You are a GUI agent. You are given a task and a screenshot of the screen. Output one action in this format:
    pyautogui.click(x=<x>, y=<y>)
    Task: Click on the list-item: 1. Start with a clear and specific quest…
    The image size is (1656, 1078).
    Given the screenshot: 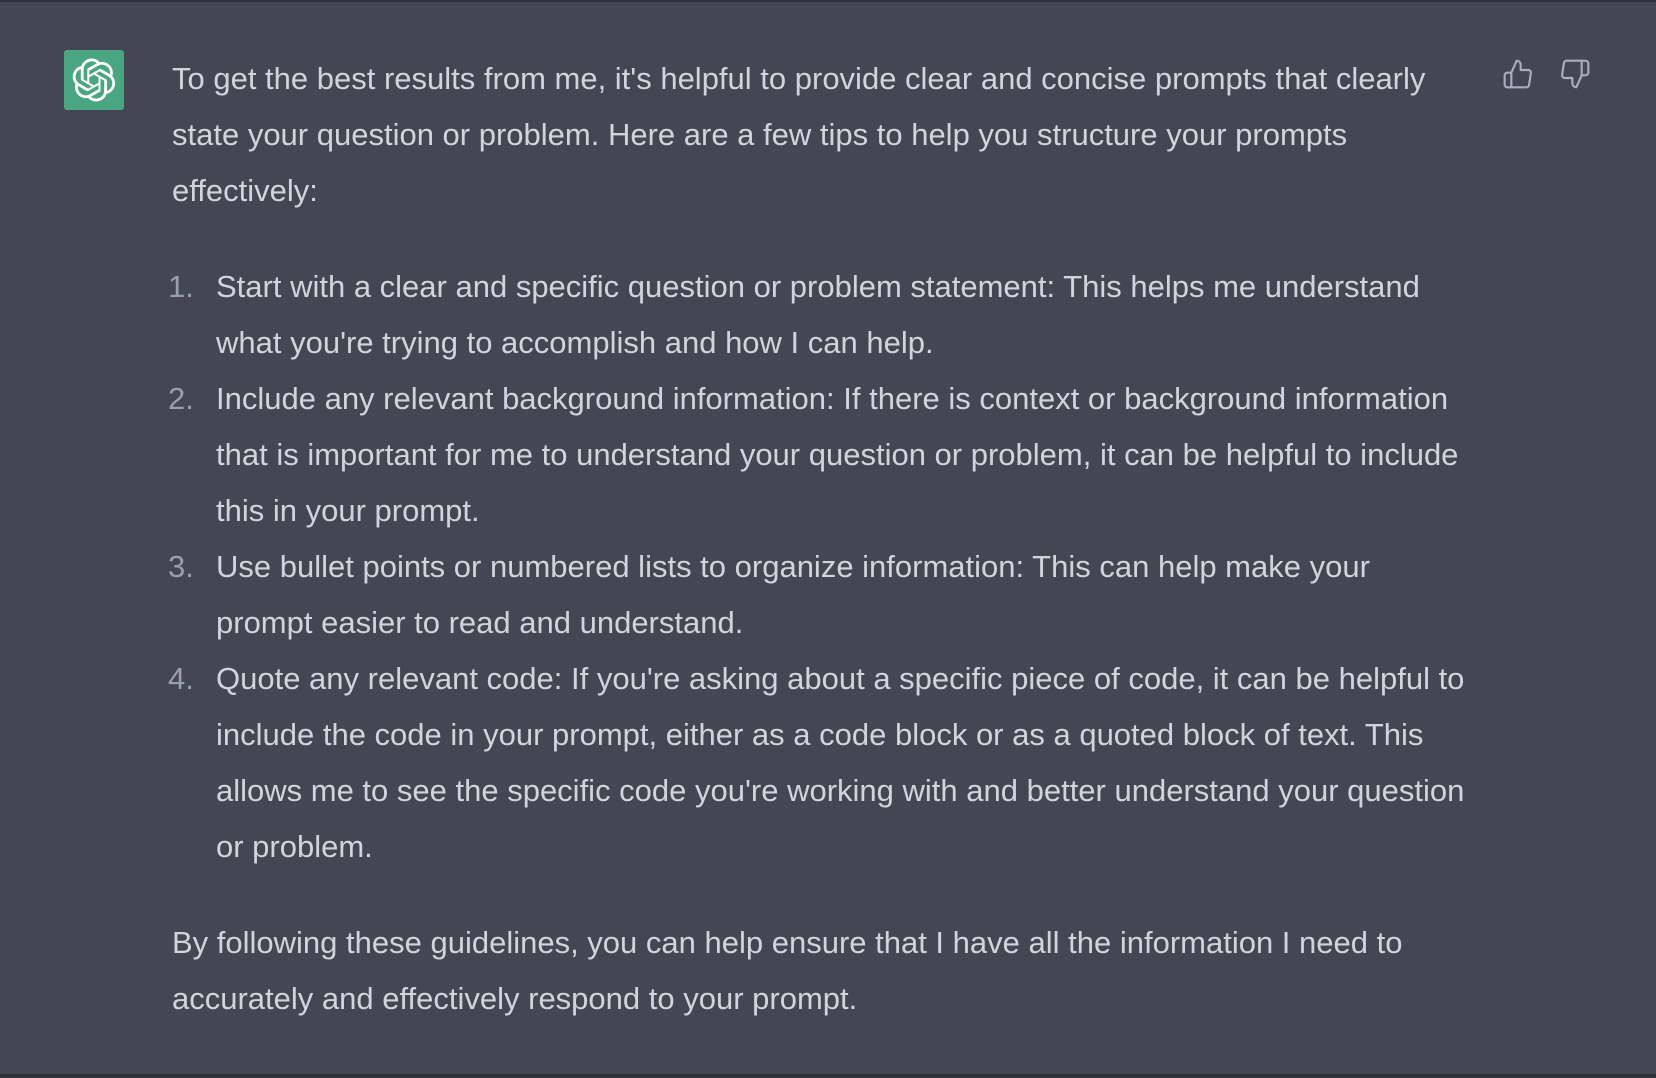 What is the action you would take?
    pyautogui.click(x=820, y=315)
    